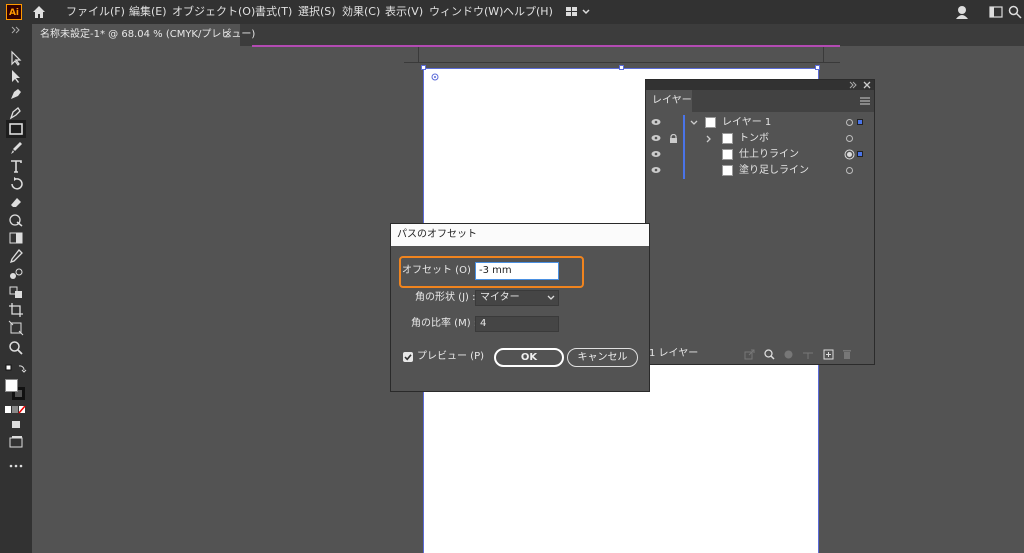  Describe the element at coordinates (16, 166) in the screenshot. I see `type-tool-icon` at that location.